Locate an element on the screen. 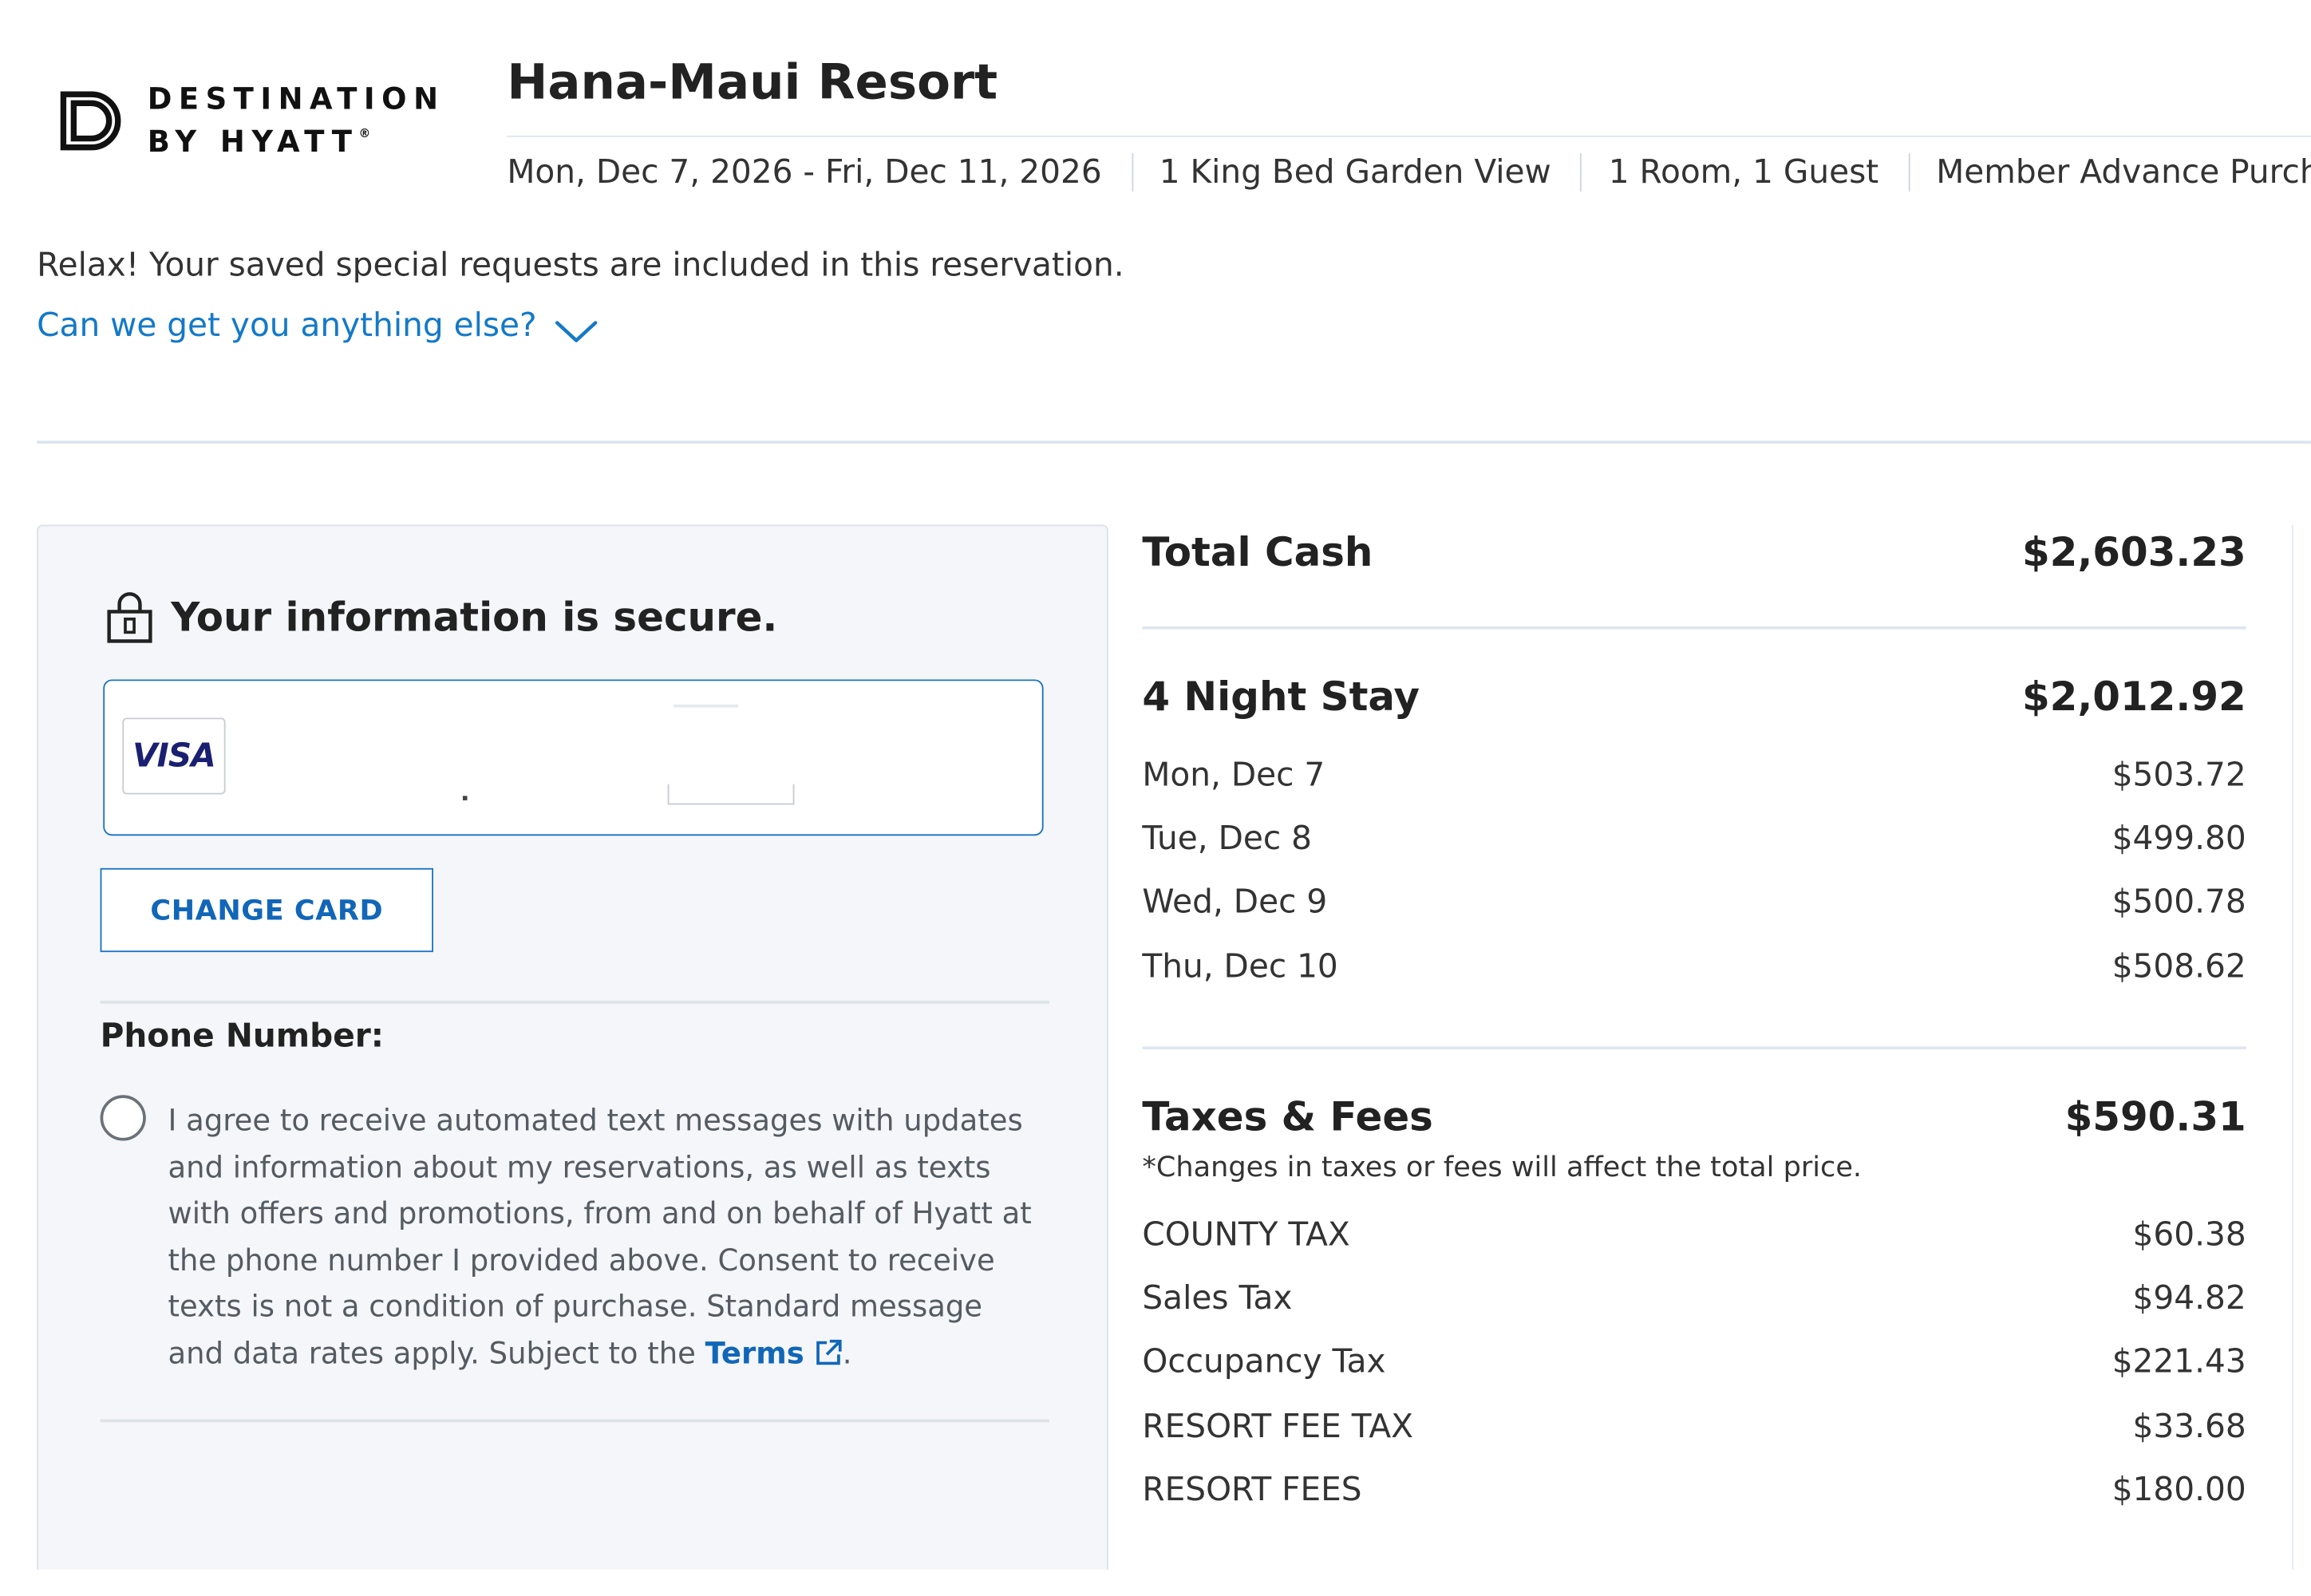 The image size is (2311, 1596). night-date: Thu, Dec 10 is located at coordinates (1240, 967).